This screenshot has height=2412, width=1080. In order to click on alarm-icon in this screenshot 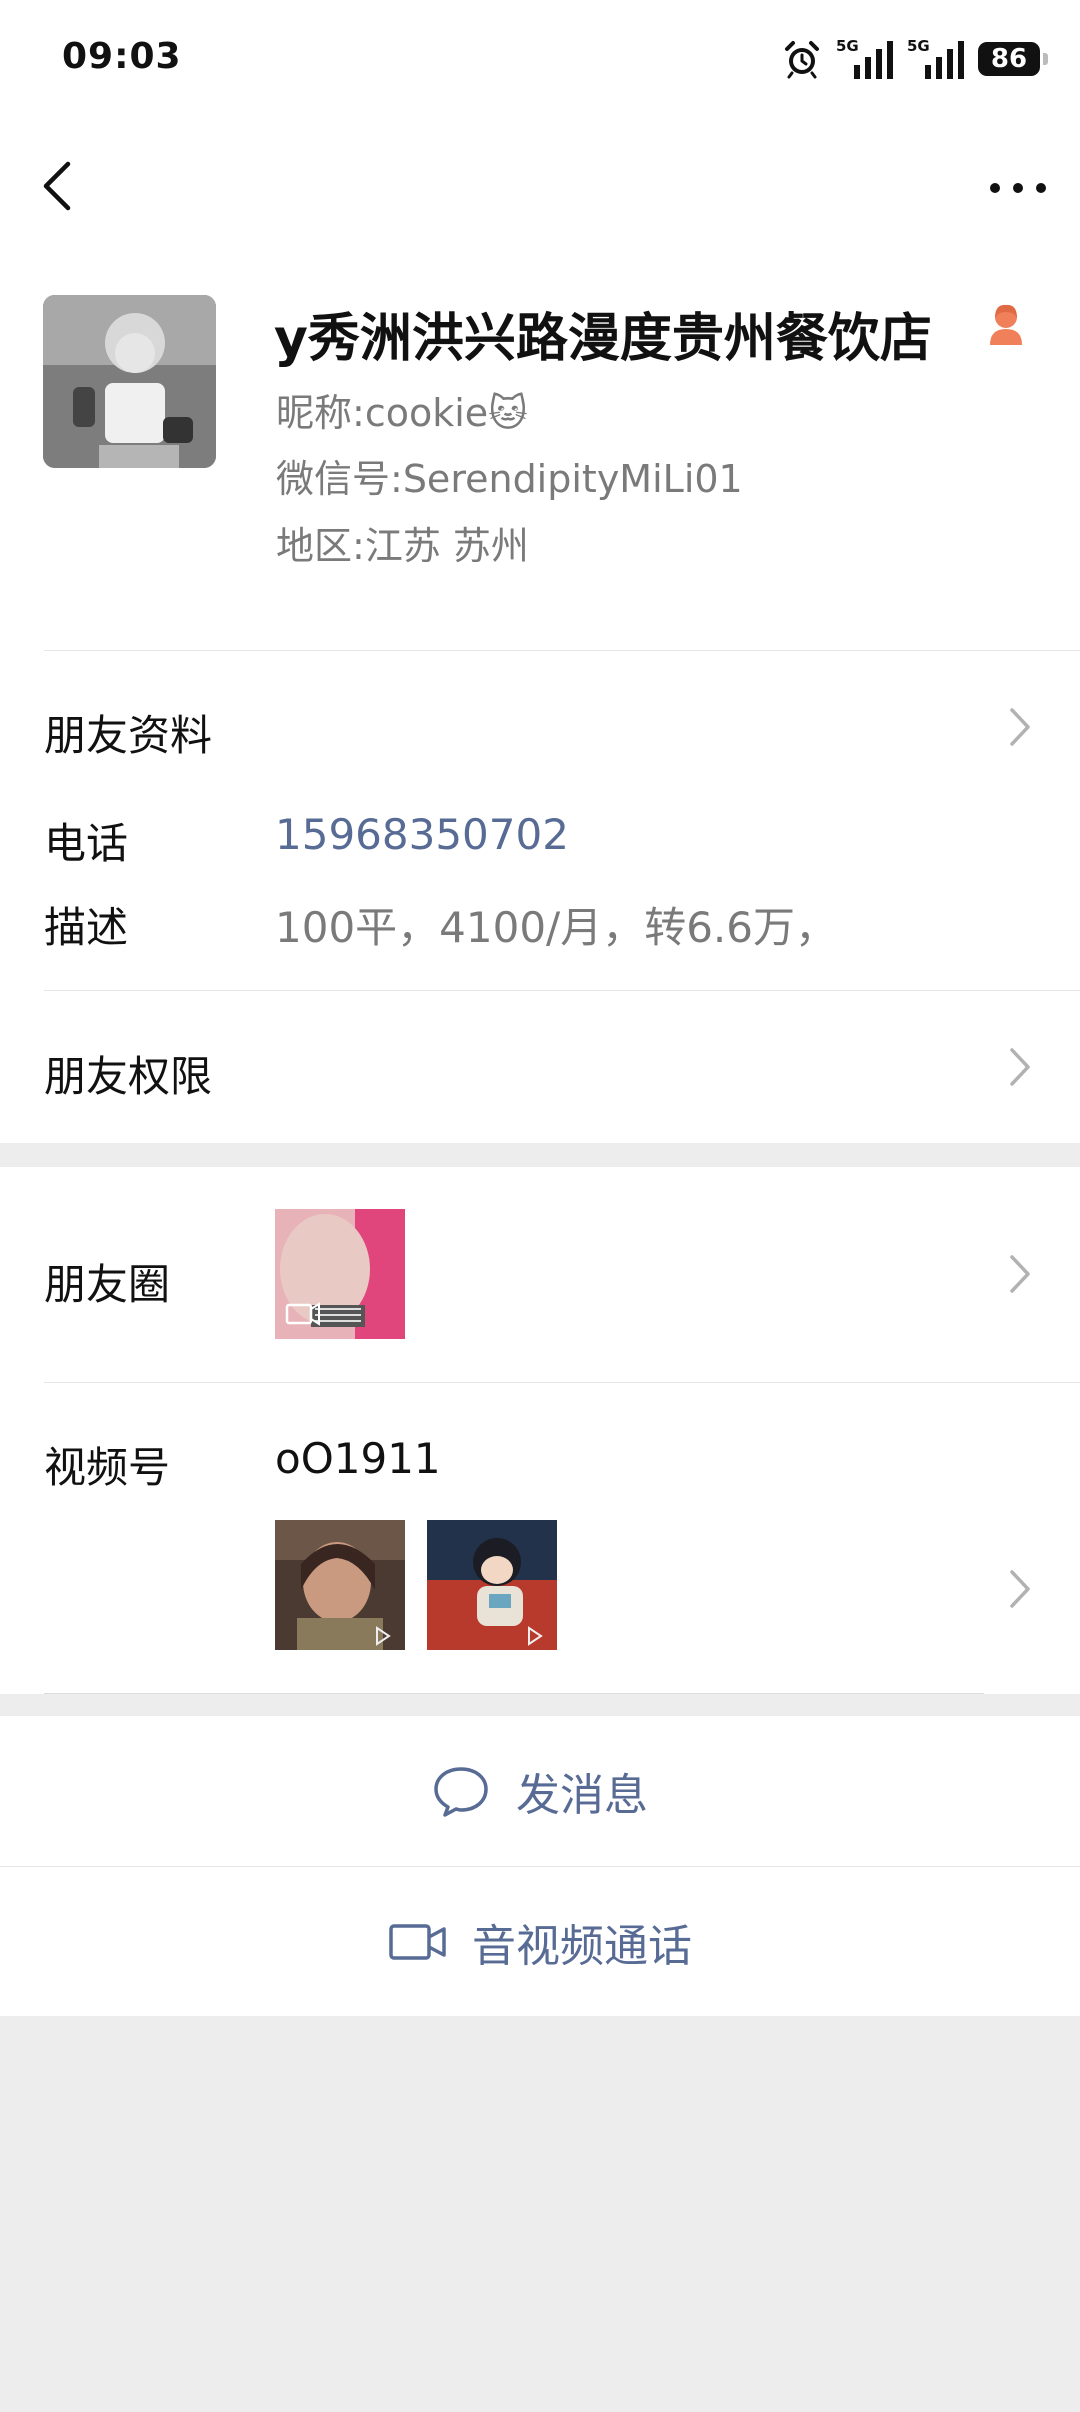, I will do `click(802, 60)`.